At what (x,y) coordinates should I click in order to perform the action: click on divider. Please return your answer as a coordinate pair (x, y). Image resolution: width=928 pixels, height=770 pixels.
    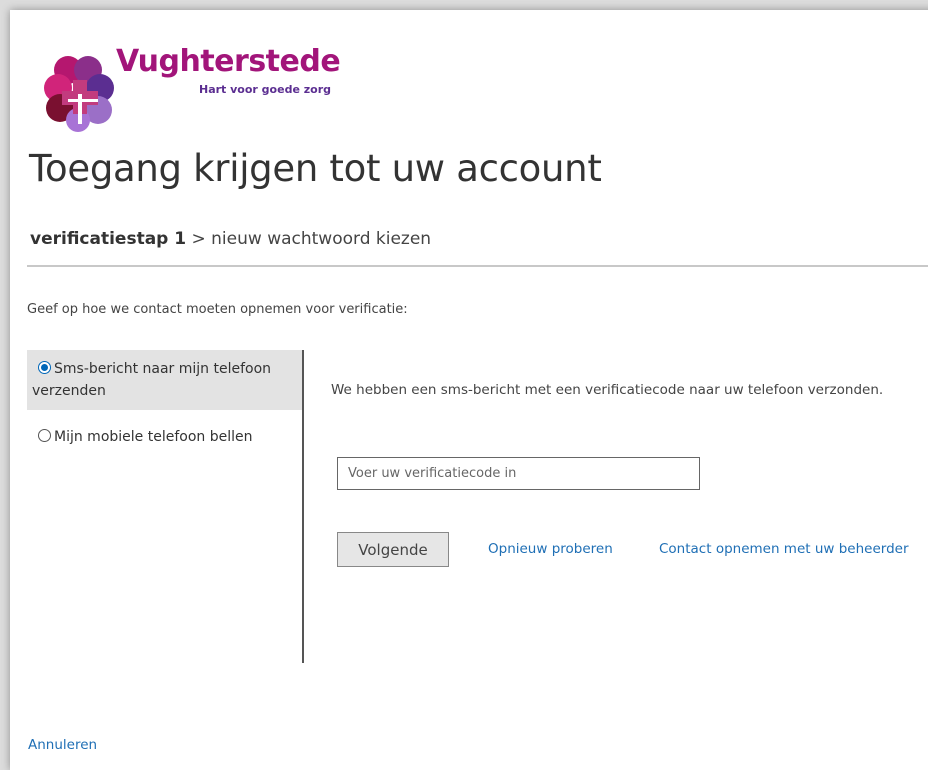
    Looking at the image, I should click on (477, 266).